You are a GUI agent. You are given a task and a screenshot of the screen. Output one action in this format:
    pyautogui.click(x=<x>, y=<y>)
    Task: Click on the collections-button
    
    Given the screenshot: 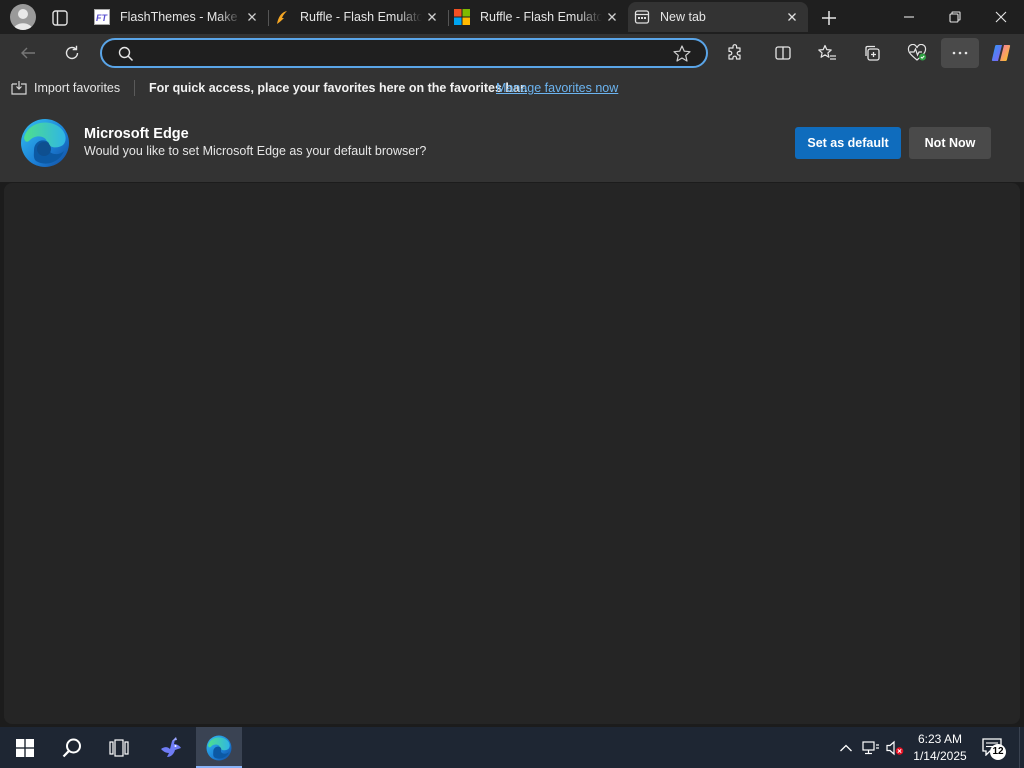 What is the action you would take?
    pyautogui.click(x=872, y=53)
    